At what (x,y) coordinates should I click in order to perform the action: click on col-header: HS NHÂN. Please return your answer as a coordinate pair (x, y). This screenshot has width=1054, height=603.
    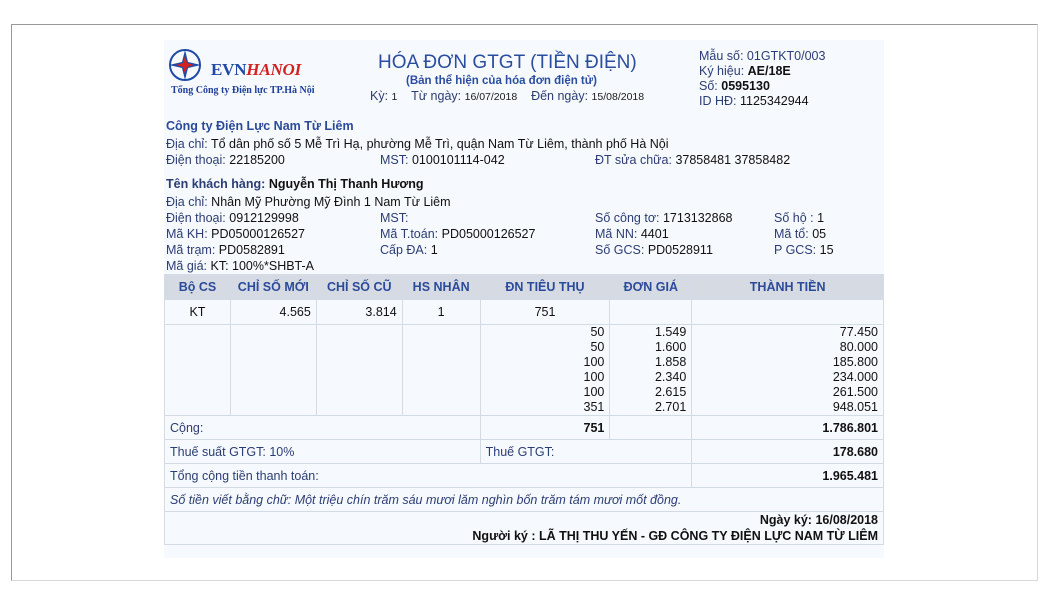
    Looking at the image, I should click on (441, 287).